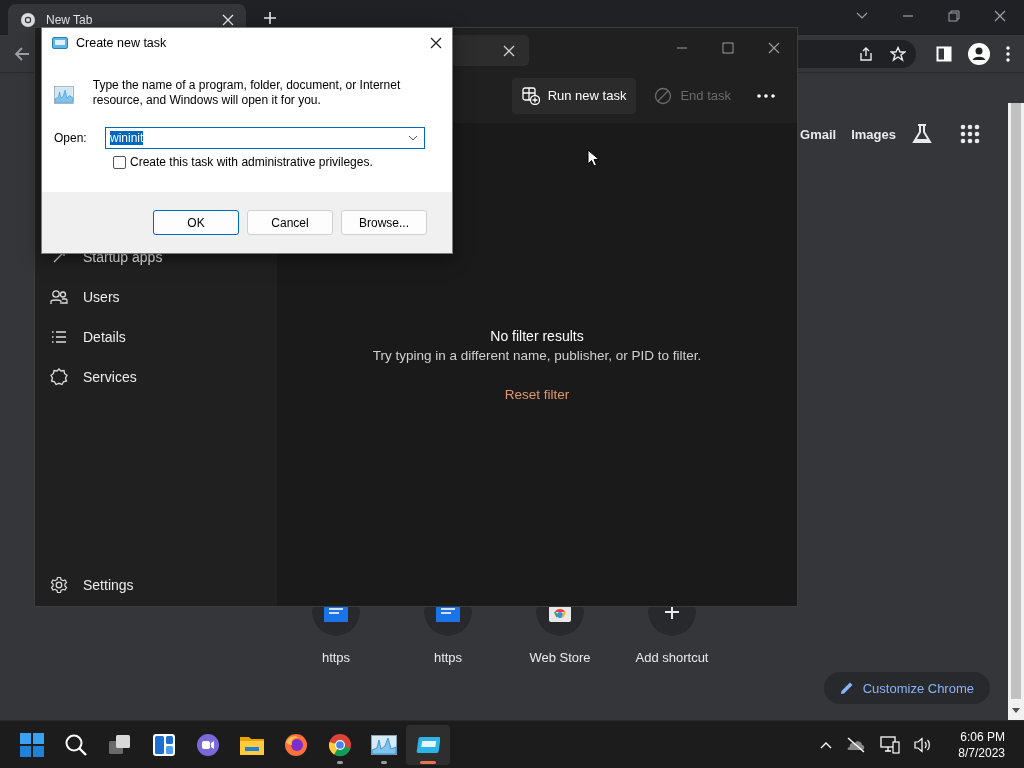 This screenshot has width=1024, height=768. What do you see at coordinates (156, 297) in the screenshot?
I see `nav-item: Users` at bounding box center [156, 297].